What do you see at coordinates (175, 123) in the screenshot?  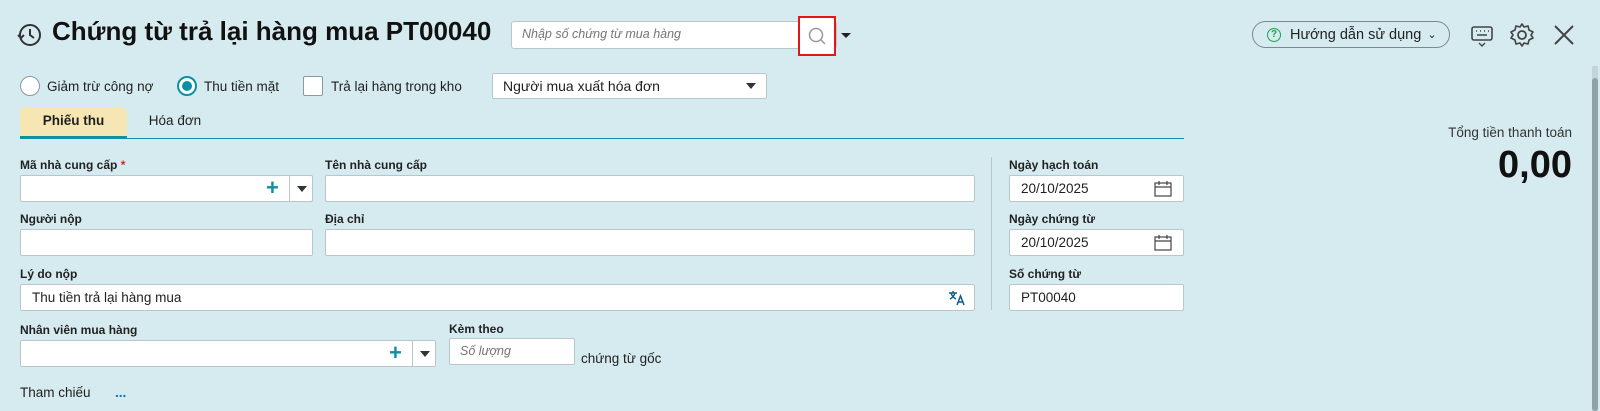 I see `tab-invoice: Hóa đơn` at bounding box center [175, 123].